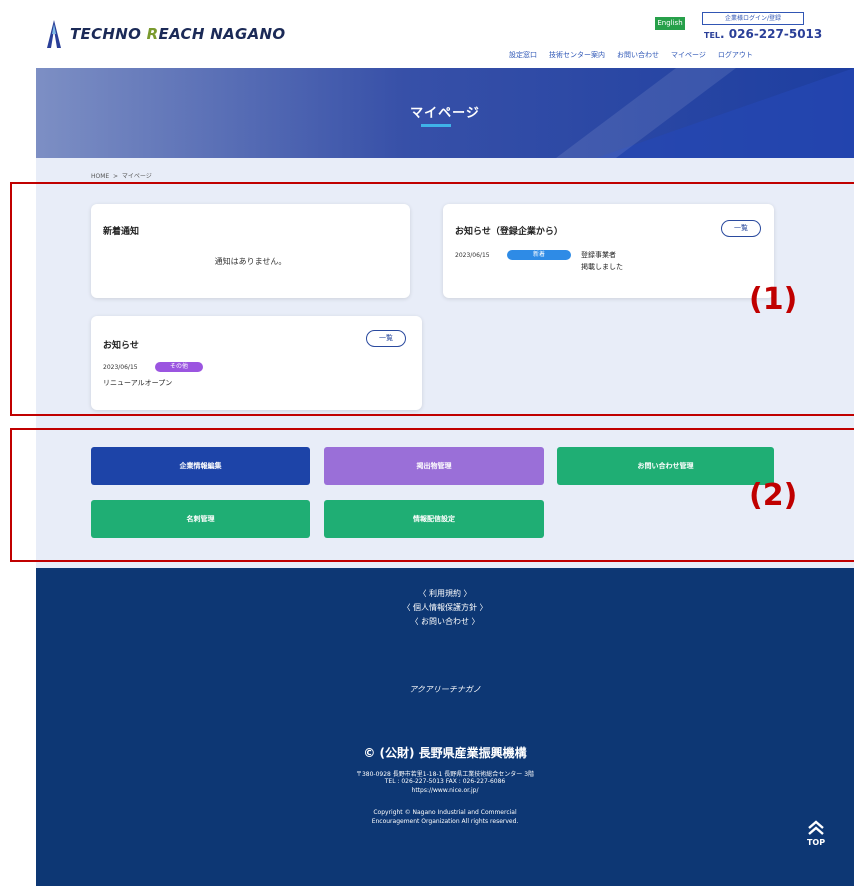  What do you see at coordinates (816, 842) in the screenshot?
I see `top-label: TOP` at bounding box center [816, 842].